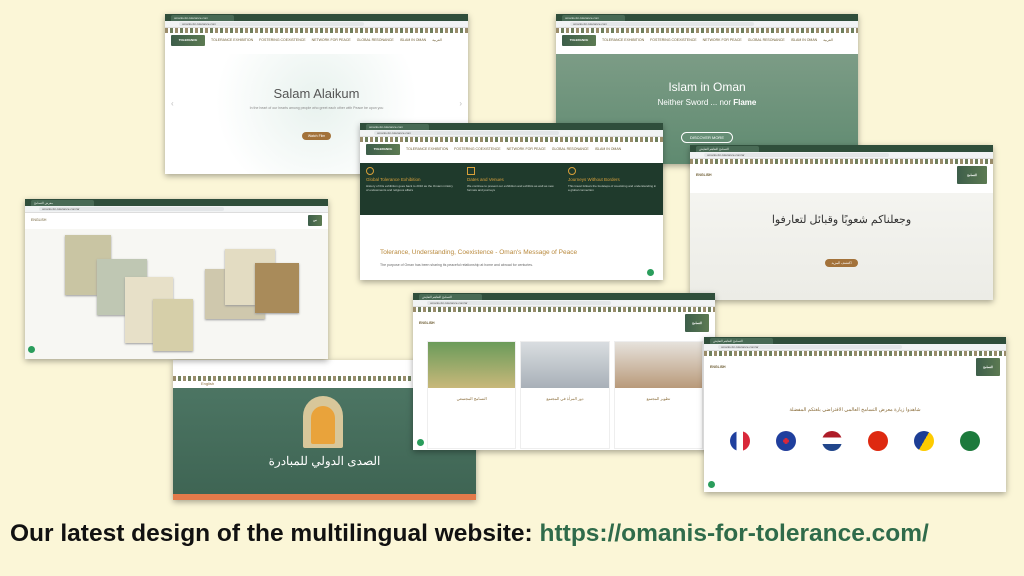  Describe the element at coordinates (176, 202) in the screenshot. I see `browser-titlebar: معرض التسامح` at that location.